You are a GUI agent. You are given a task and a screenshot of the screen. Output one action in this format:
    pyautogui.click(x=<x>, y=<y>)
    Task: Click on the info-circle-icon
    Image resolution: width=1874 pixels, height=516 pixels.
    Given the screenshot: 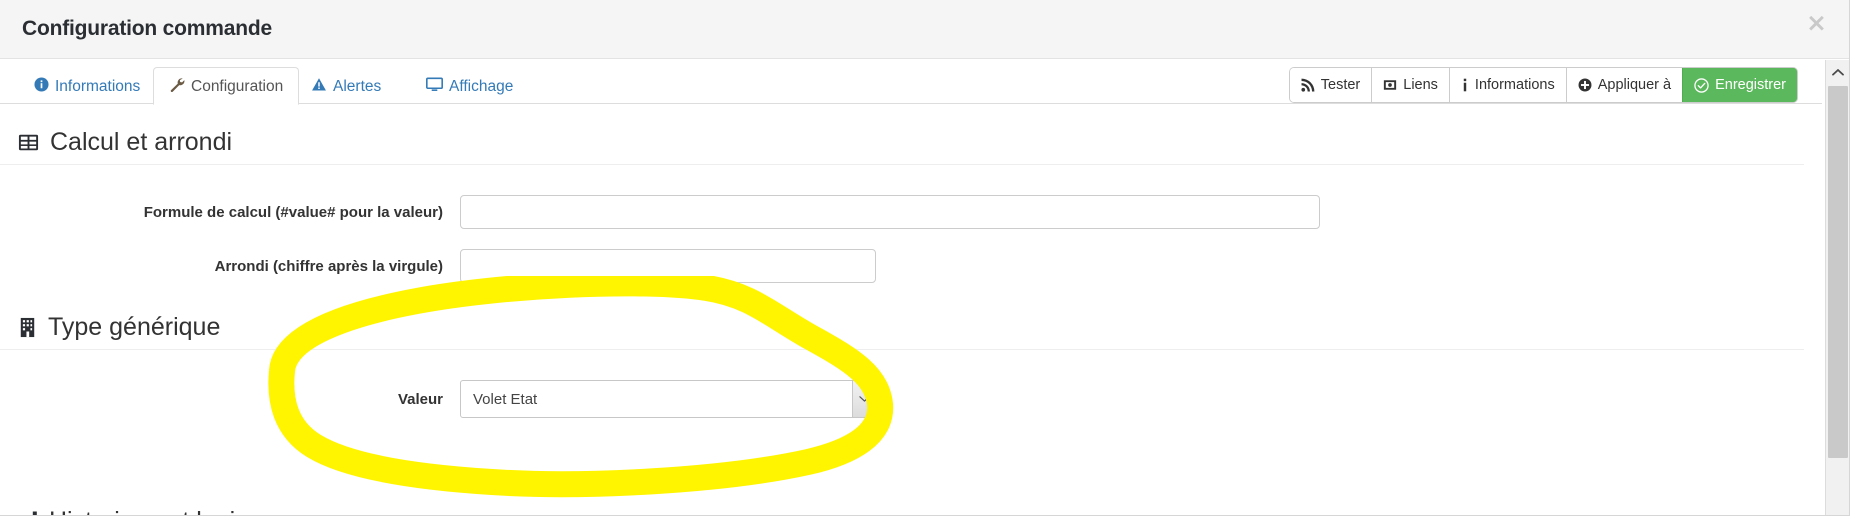 What is the action you would take?
    pyautogui.click(x=41, y=87)
    